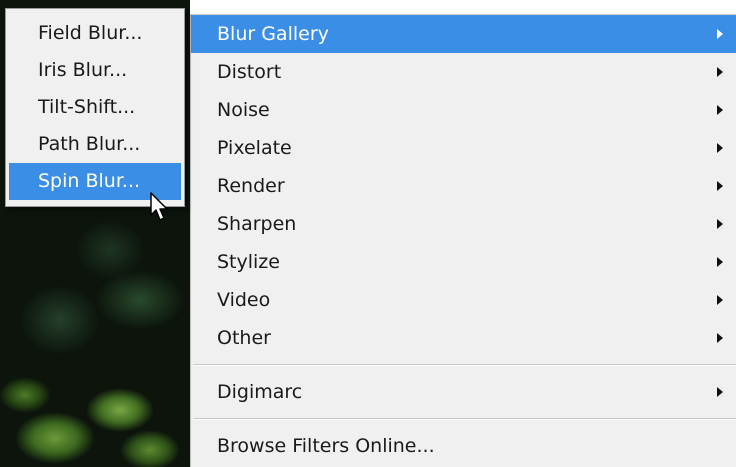 This screenshot has width=736, height=467. Describe the element at coordinates (463, 110) in the screenshot. I see `menu-item-noise: Noise` at that location.